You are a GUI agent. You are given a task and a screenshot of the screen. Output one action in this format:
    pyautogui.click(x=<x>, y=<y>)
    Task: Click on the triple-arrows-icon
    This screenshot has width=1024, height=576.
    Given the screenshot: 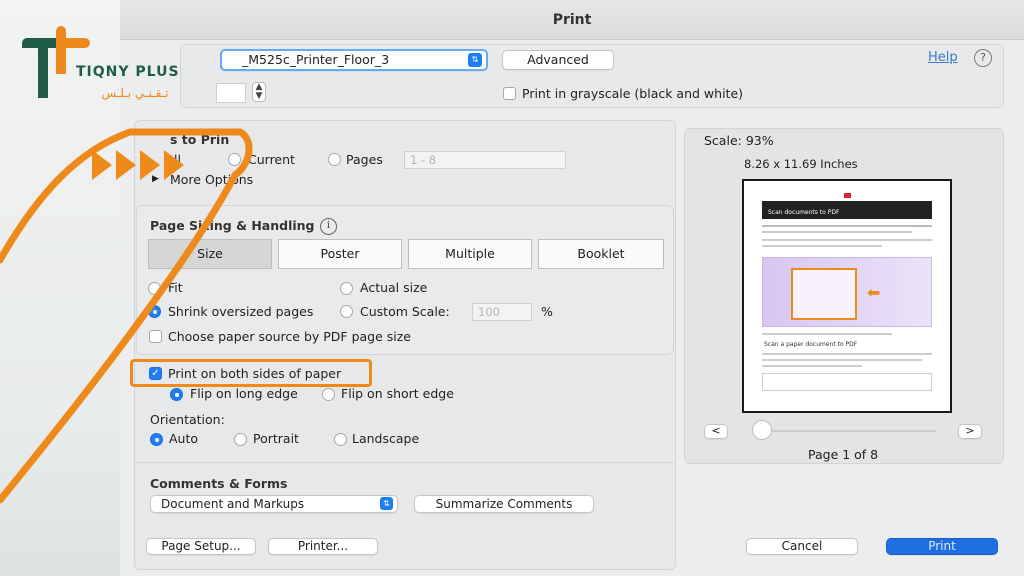 What is the action you would take?
    pyautogui.click(x=138, y=165)
    